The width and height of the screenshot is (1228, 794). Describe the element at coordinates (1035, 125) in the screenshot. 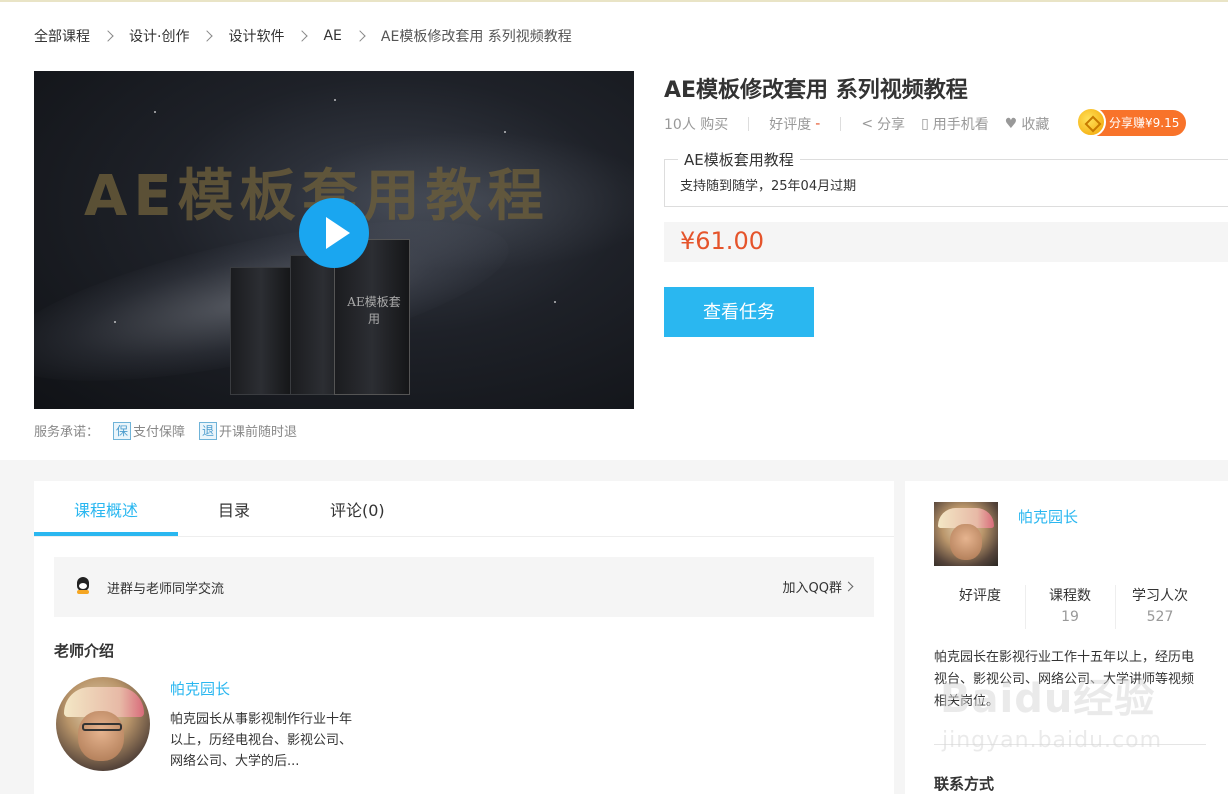

I see `favorite-label: 收藏` at that location.